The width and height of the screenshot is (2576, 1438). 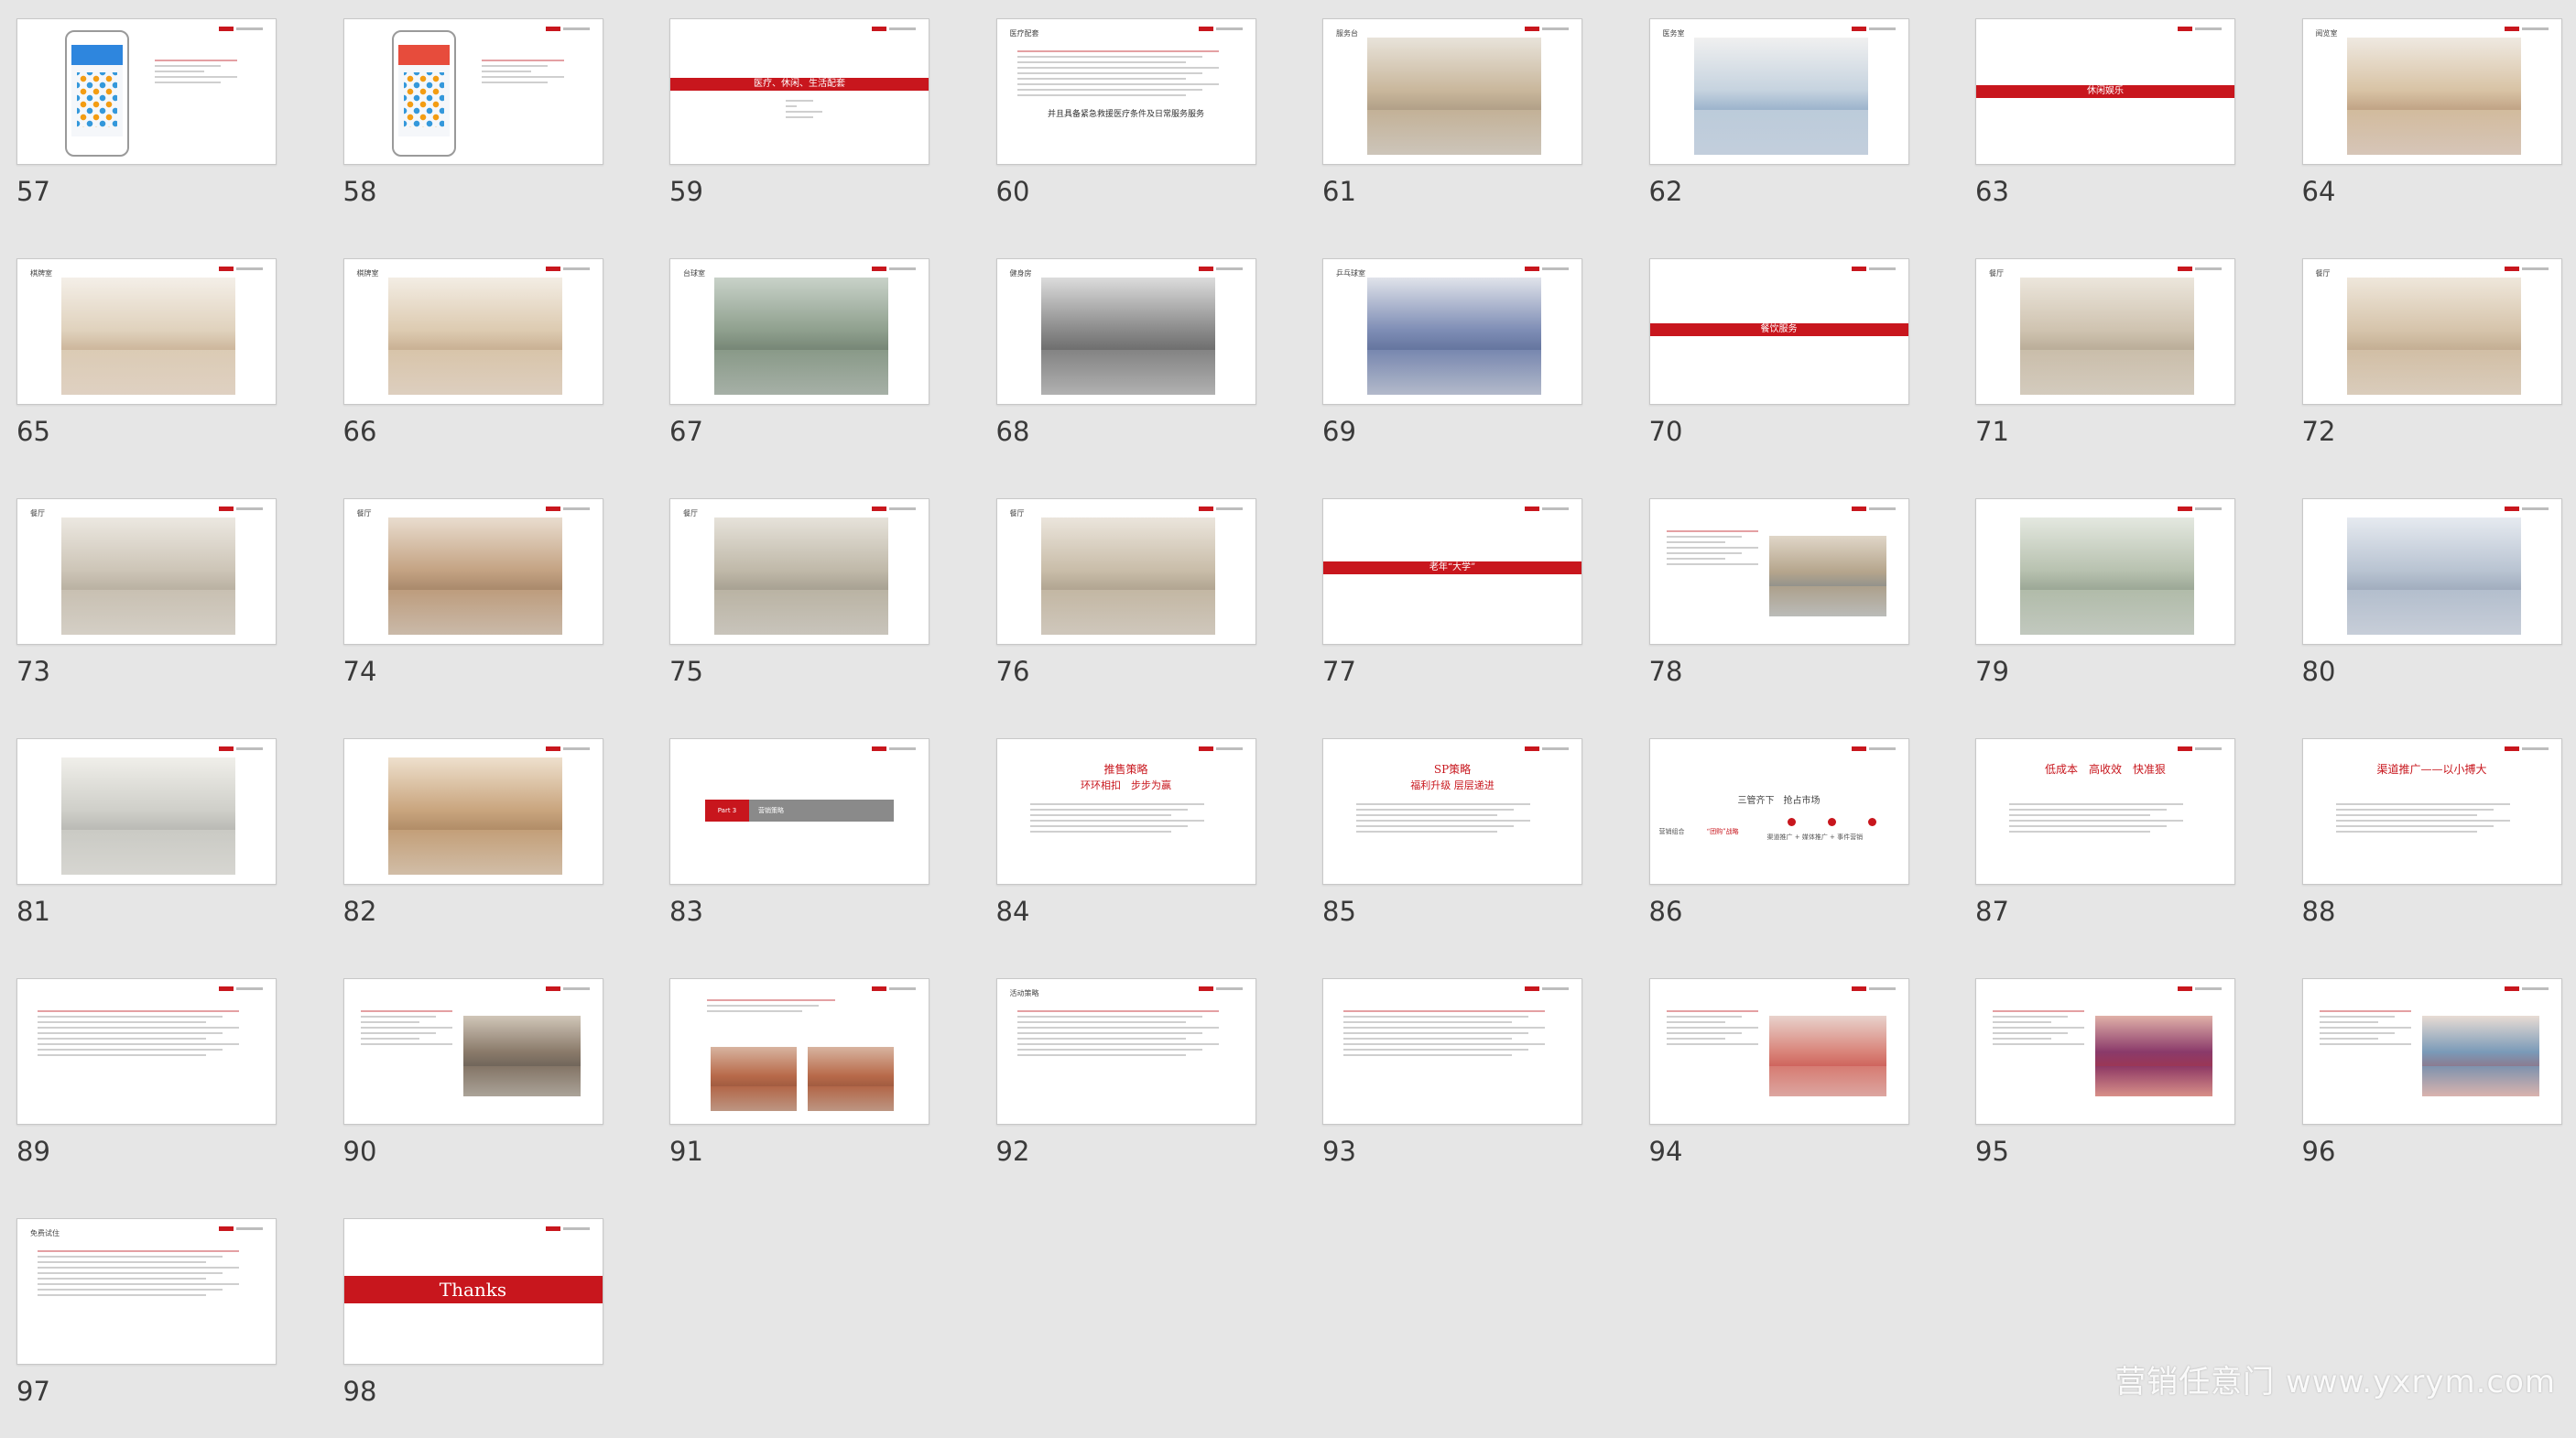 I want to click on slide-thumbnail-cell: 94, so click(x=1778, y=1088).